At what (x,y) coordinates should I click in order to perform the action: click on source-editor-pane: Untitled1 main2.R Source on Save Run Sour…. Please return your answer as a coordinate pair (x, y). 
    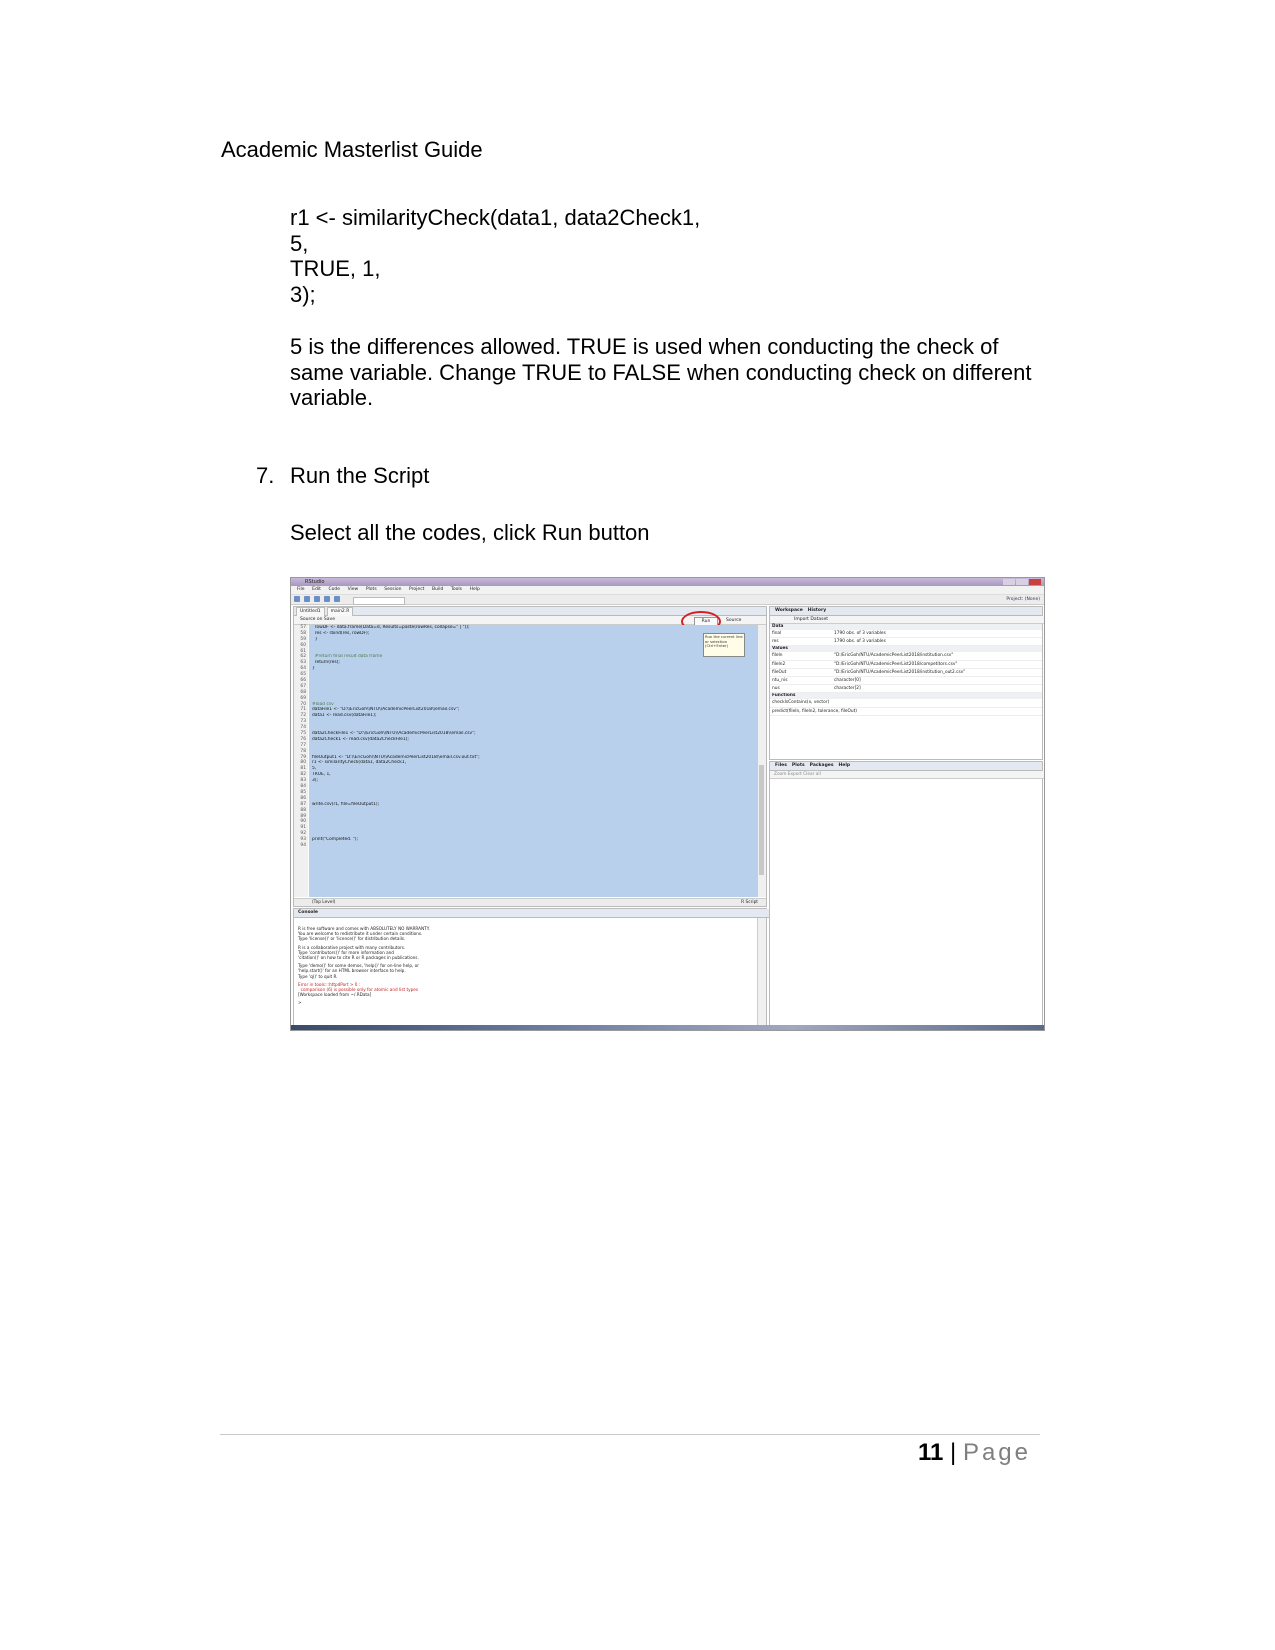
    Looking at the image, I should click on (530, 756).